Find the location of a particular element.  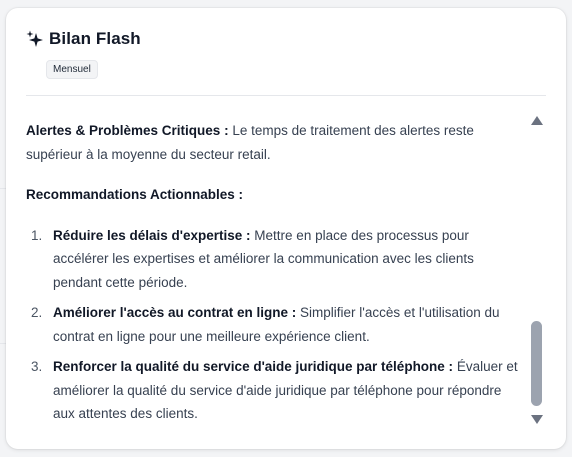

list-item-label: Réduire les délais d'expertise : is located at coordinates (152, 235).